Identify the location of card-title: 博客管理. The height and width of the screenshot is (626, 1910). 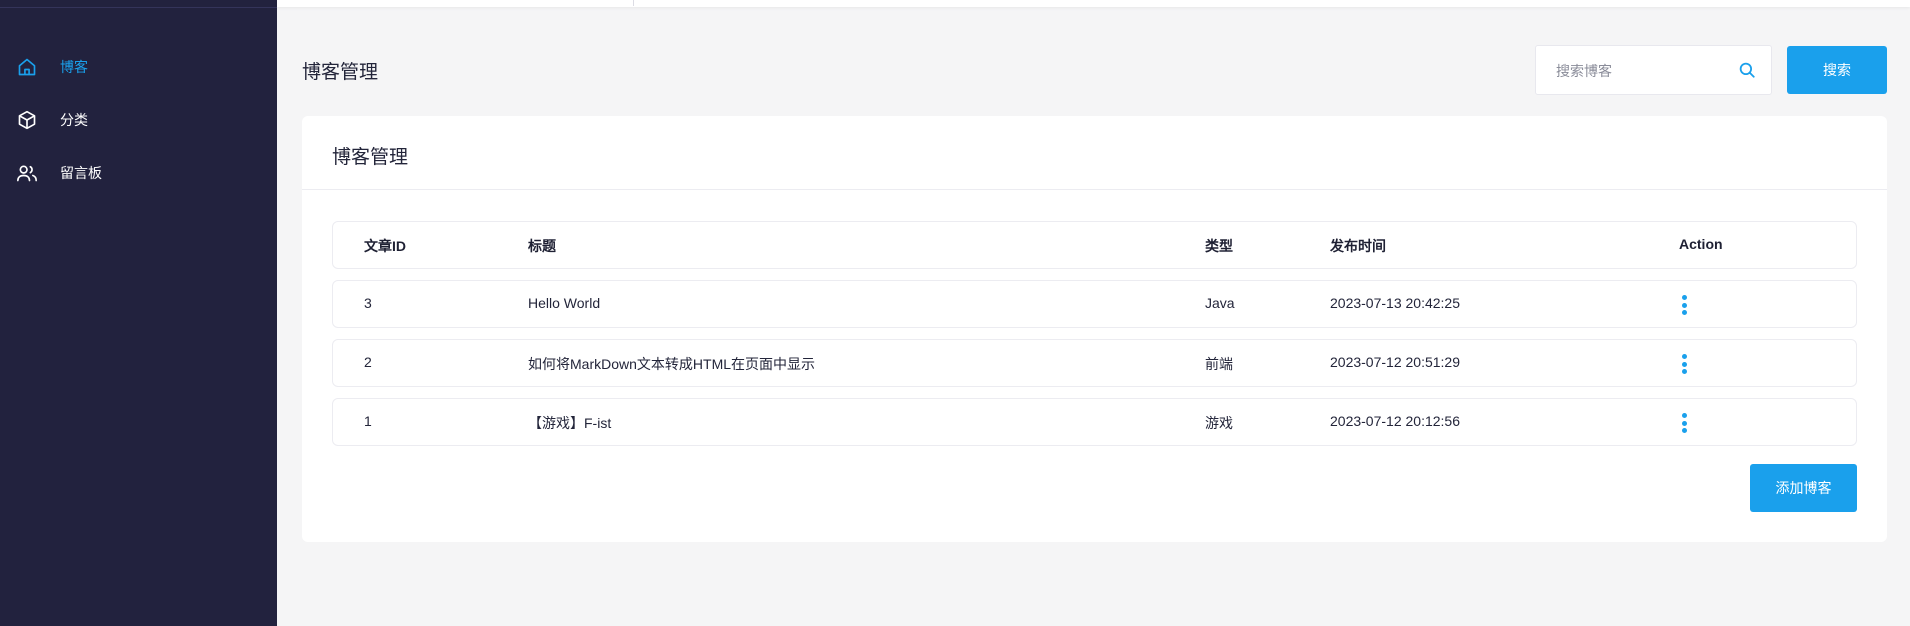
(370, 157).